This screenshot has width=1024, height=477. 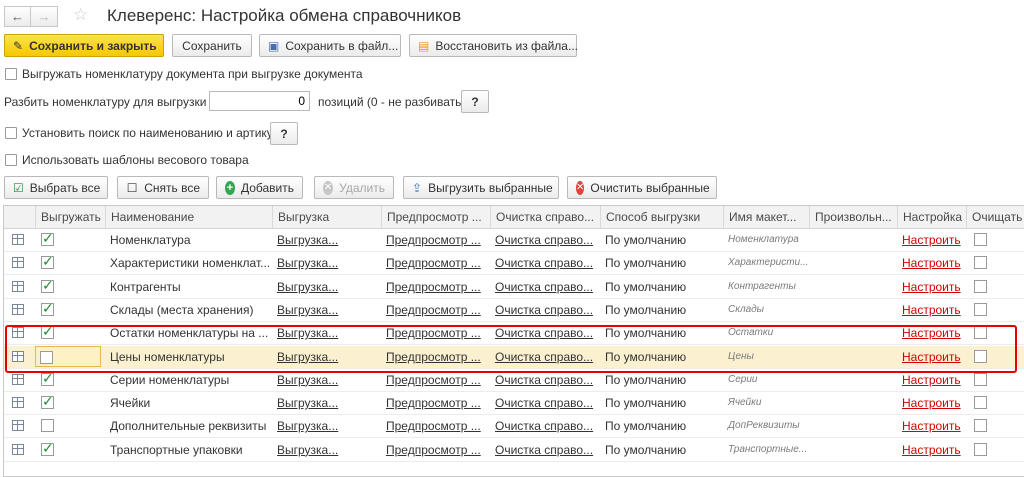 I want to click on back-button: ←, so click(x=17, y=16).